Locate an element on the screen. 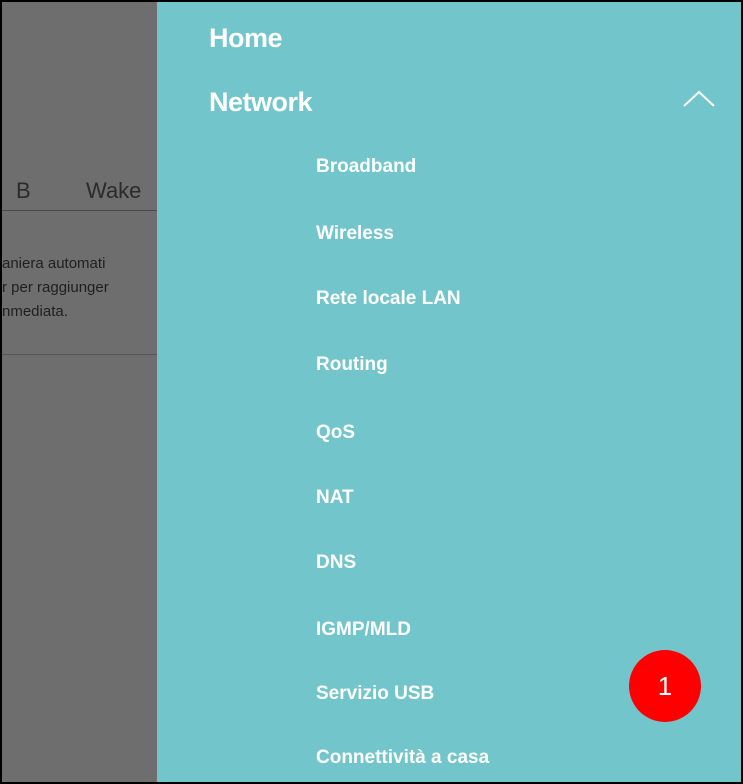 This screenshot has height=784, width=743. submenu-item-qos: QoS is located at coordinates (335, 433).